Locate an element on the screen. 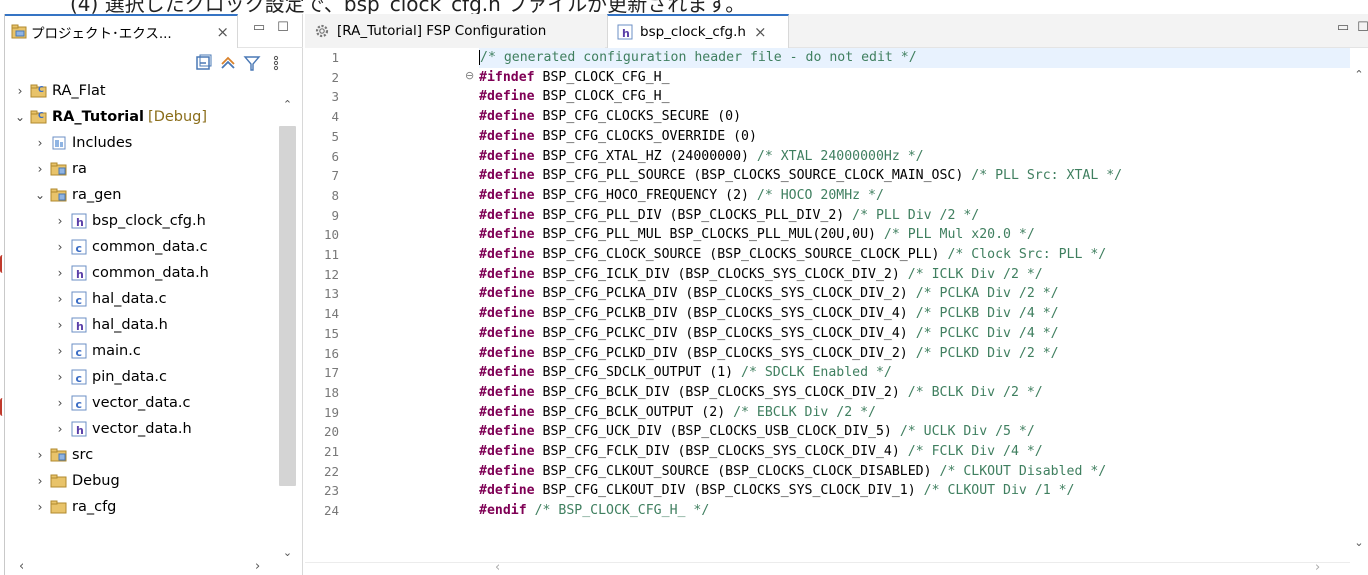  tab-fsp-configuration: [RA_Tutorial] FSP Configuration is located at coordinates (455, 31).